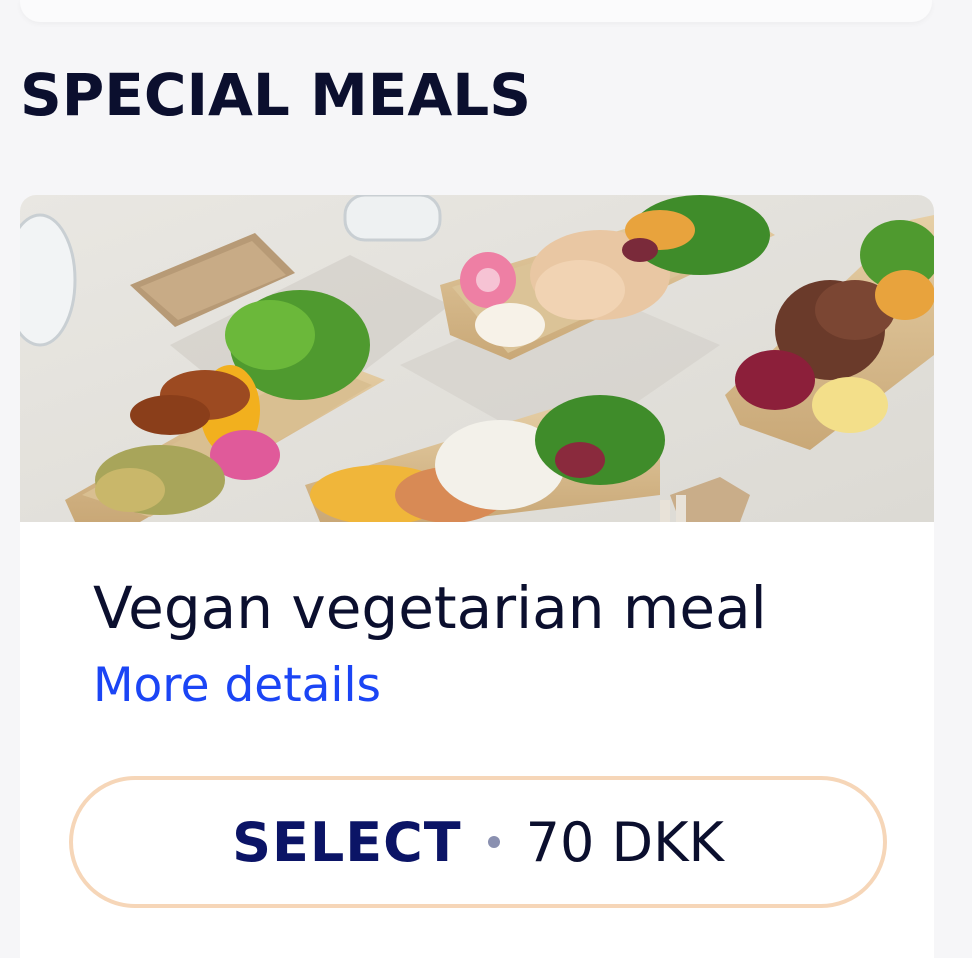 The width and height of the screenshot is (972, 958). I want to click on select-meal-button: SELECT 70 DKK, so click(478, 842).